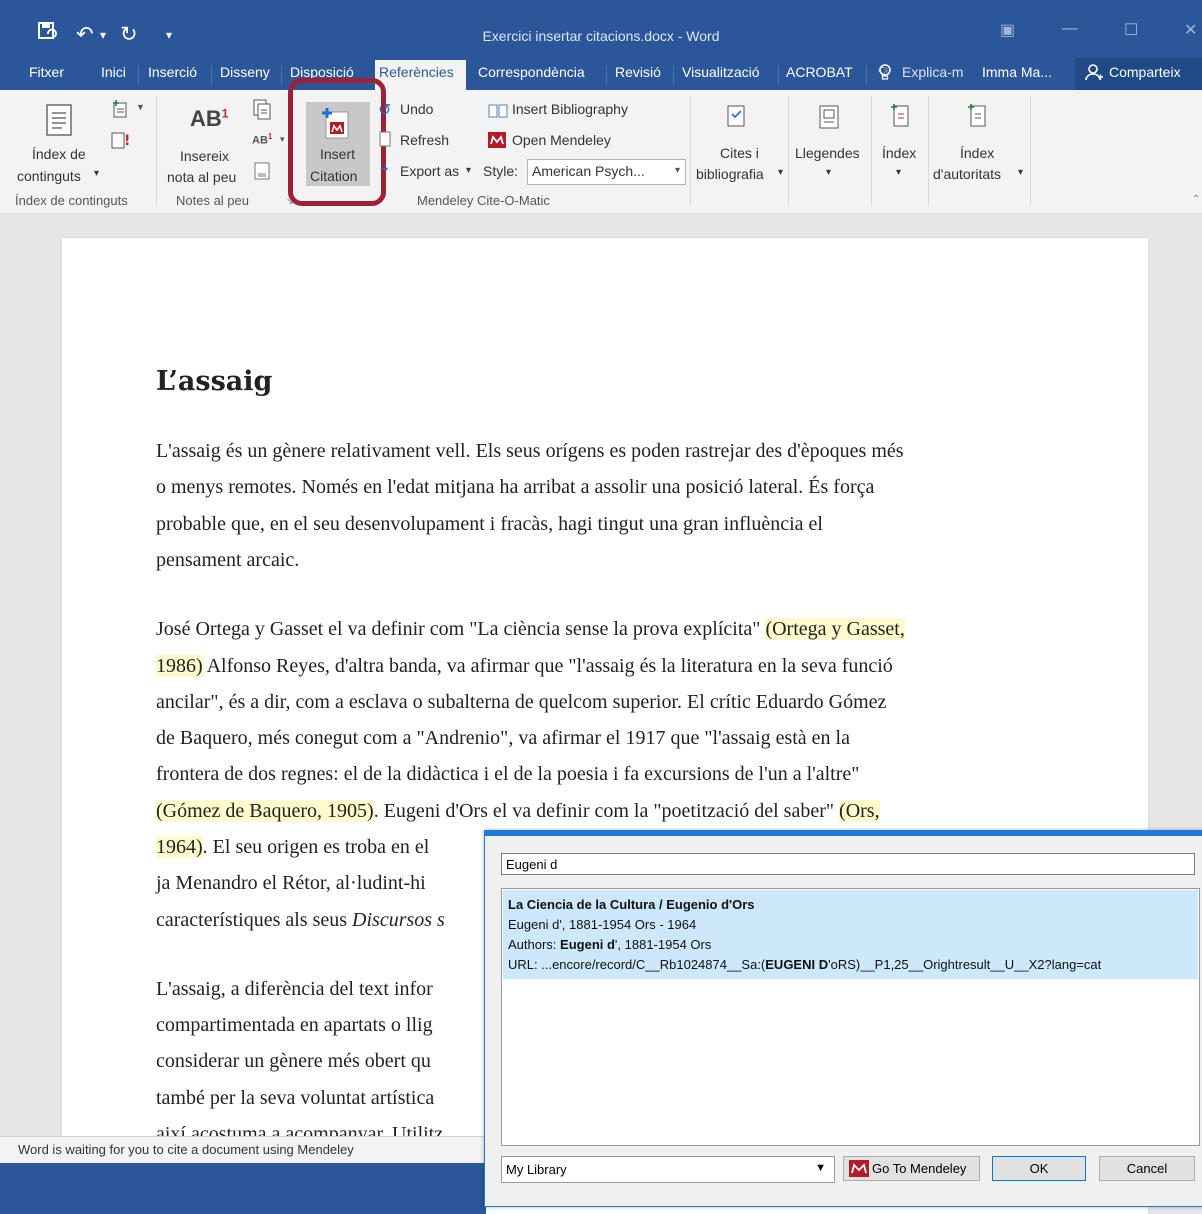  I want to click on footnote-ab-icon: AB1, so click(209, 119).